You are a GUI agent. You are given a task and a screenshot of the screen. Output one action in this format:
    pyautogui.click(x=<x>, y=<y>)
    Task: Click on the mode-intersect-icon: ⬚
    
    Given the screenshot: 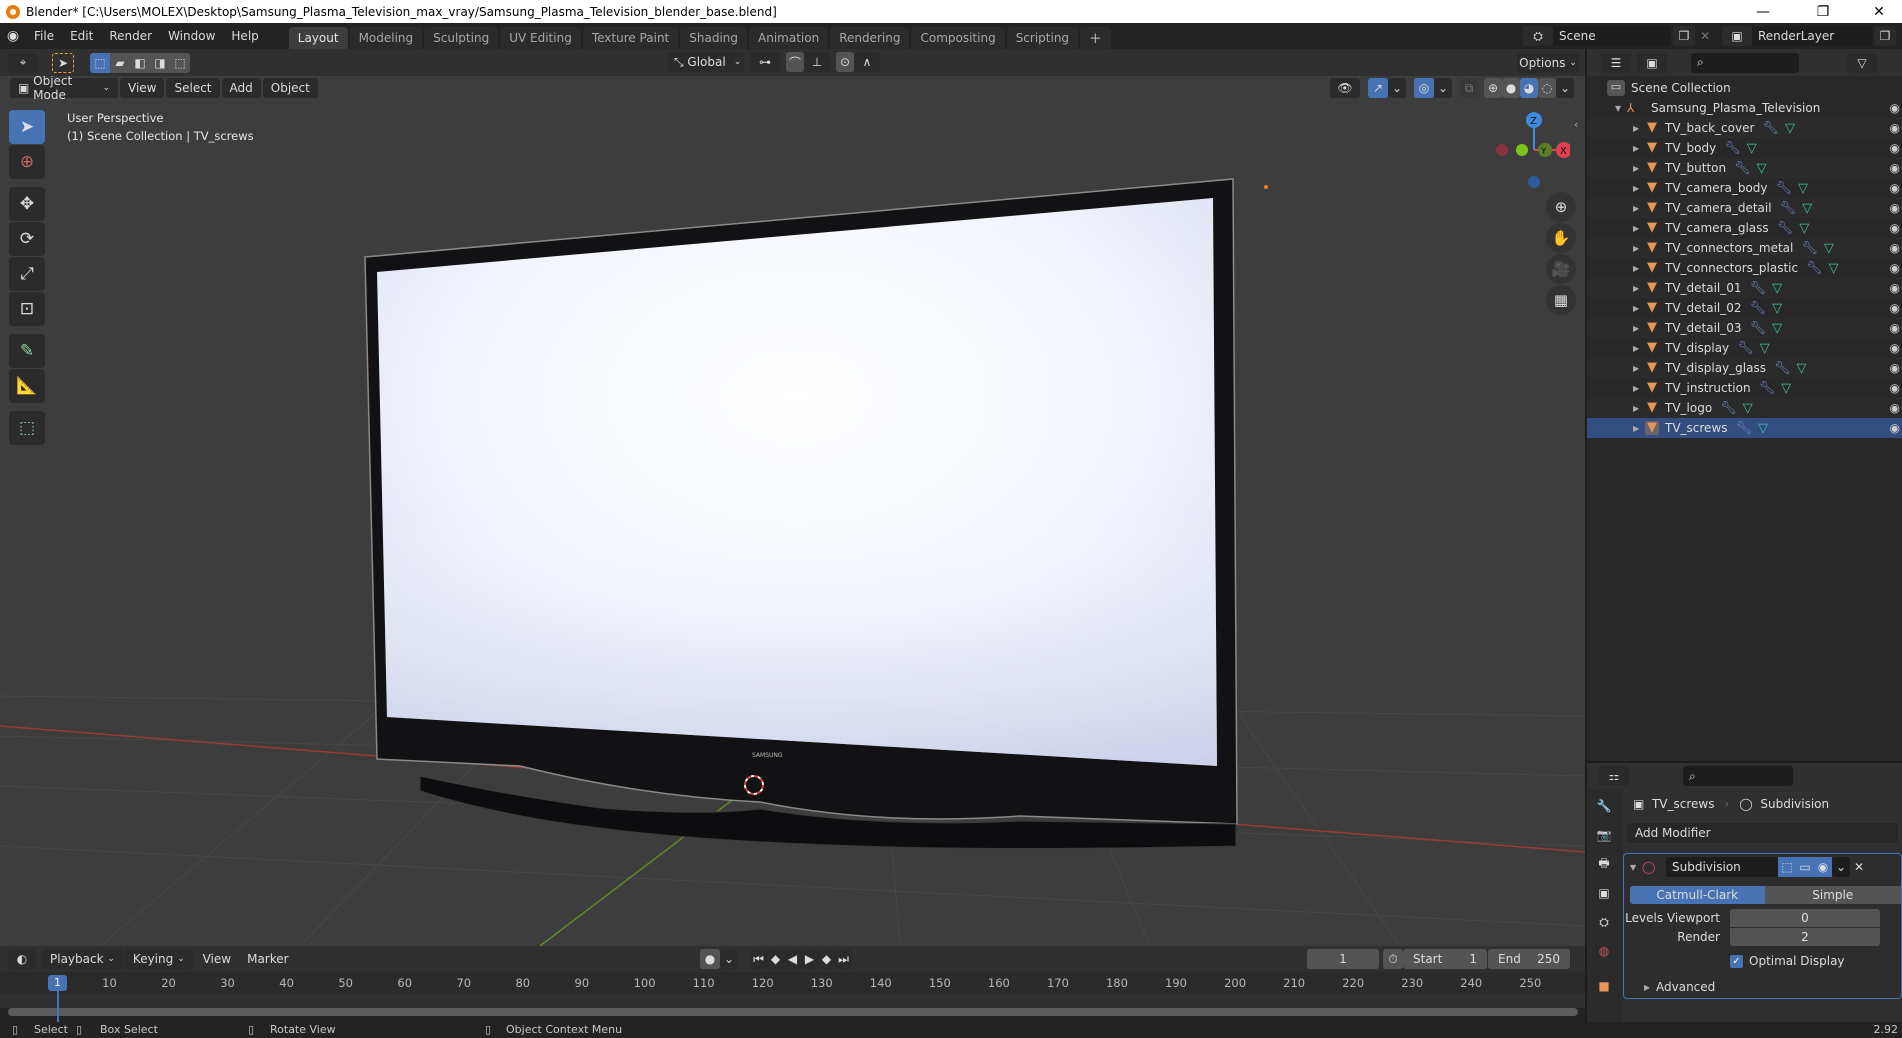 What is the action you would take?
    pyautogui.click(x=180, y=62)
    